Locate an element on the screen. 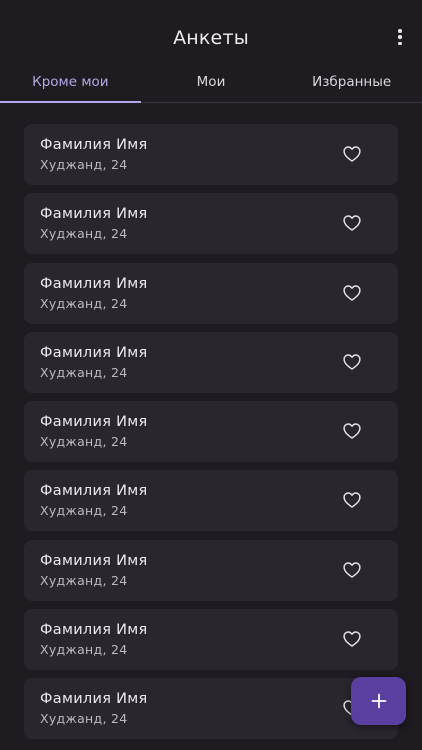 The width and height of the screenshot is (422, 750). page-title: Анкеты is located at coordinates (211, 38).